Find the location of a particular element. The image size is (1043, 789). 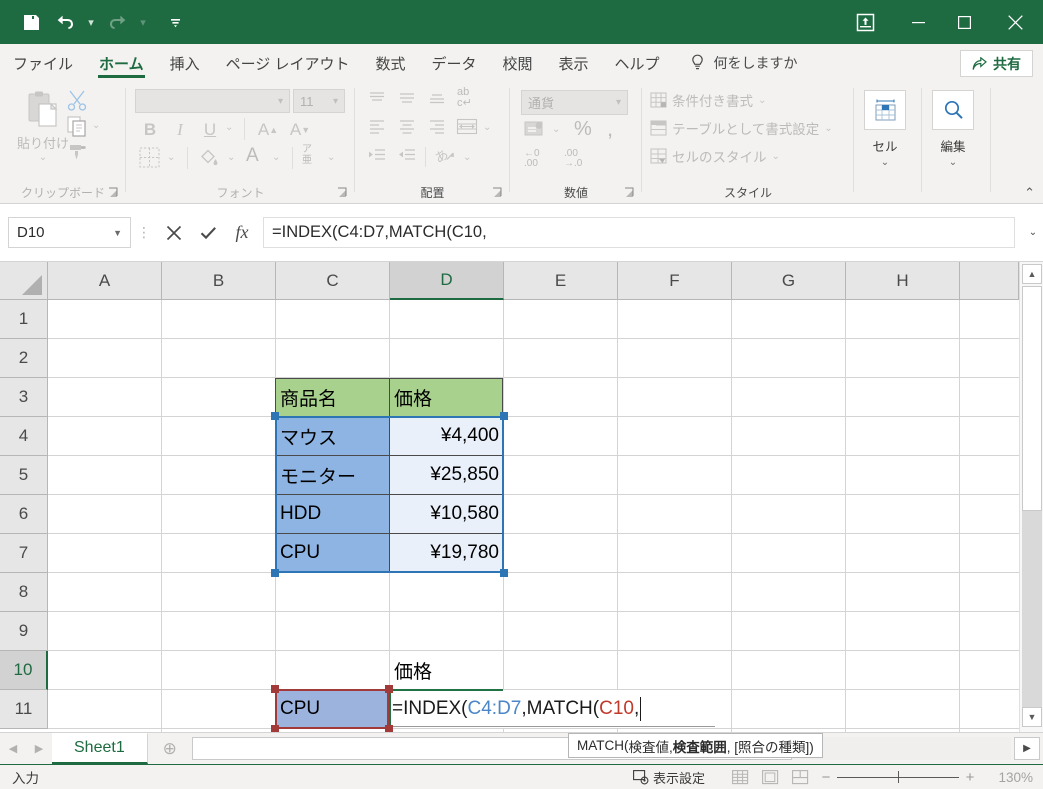

ref-handle-br is located at coordinates (389, 728).